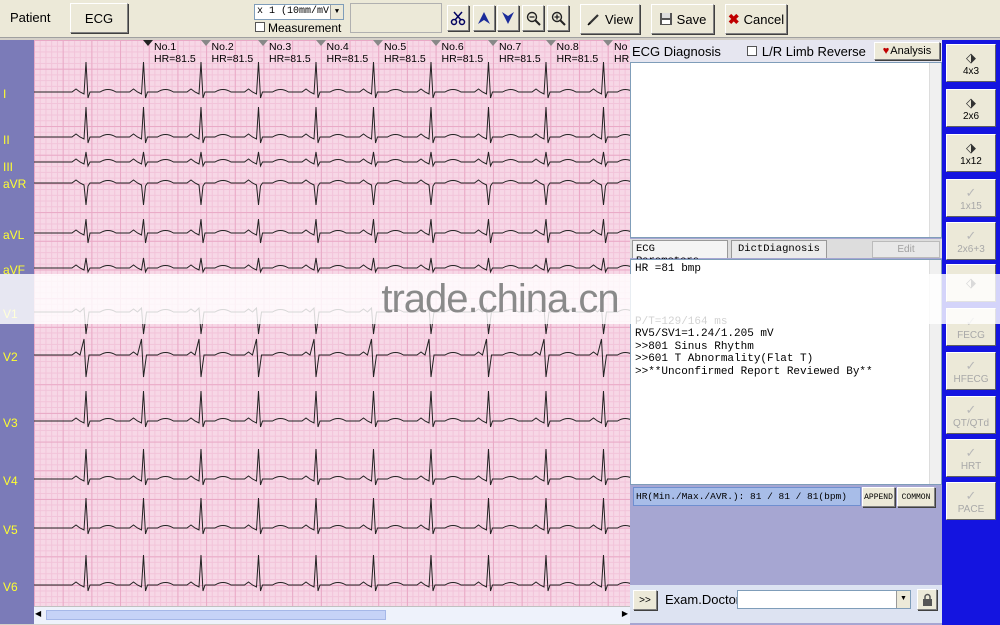 Image resolution: width=1000 pixels, height=625 pixels. I want to click on layout-button-4x3: ⬗ 4x3, so click(971, 63).